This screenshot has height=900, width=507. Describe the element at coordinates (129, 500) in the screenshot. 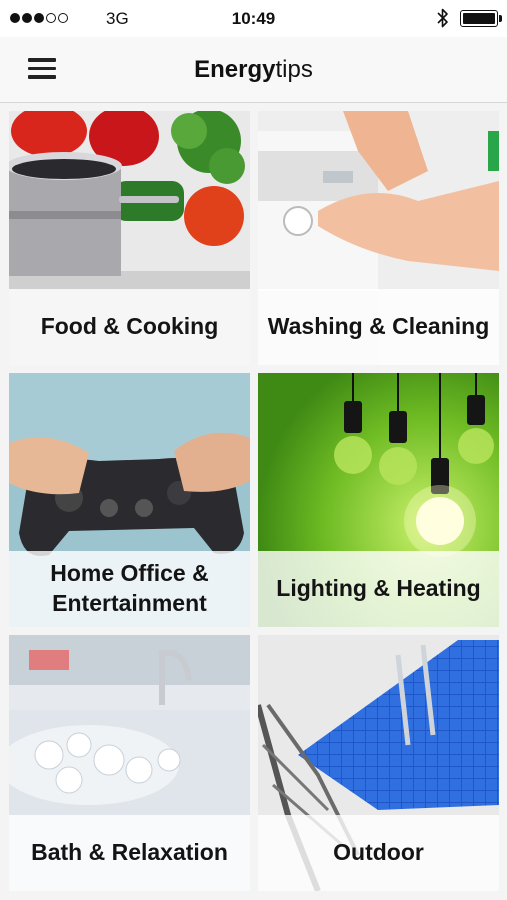

I see `tile-home-office-entertainment: Home Office & Entertainment` at that location.